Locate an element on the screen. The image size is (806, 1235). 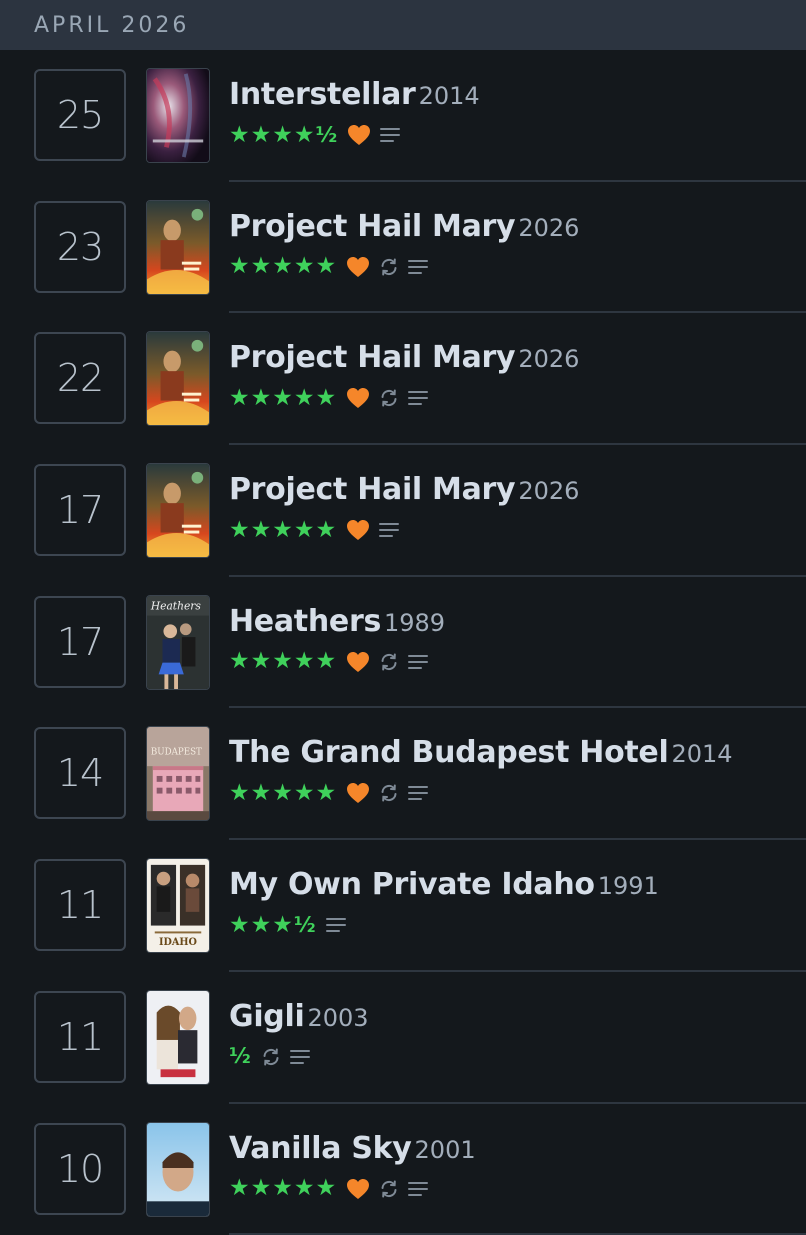
month-header: APRIL 2026 is located at coordinates (403, 25).